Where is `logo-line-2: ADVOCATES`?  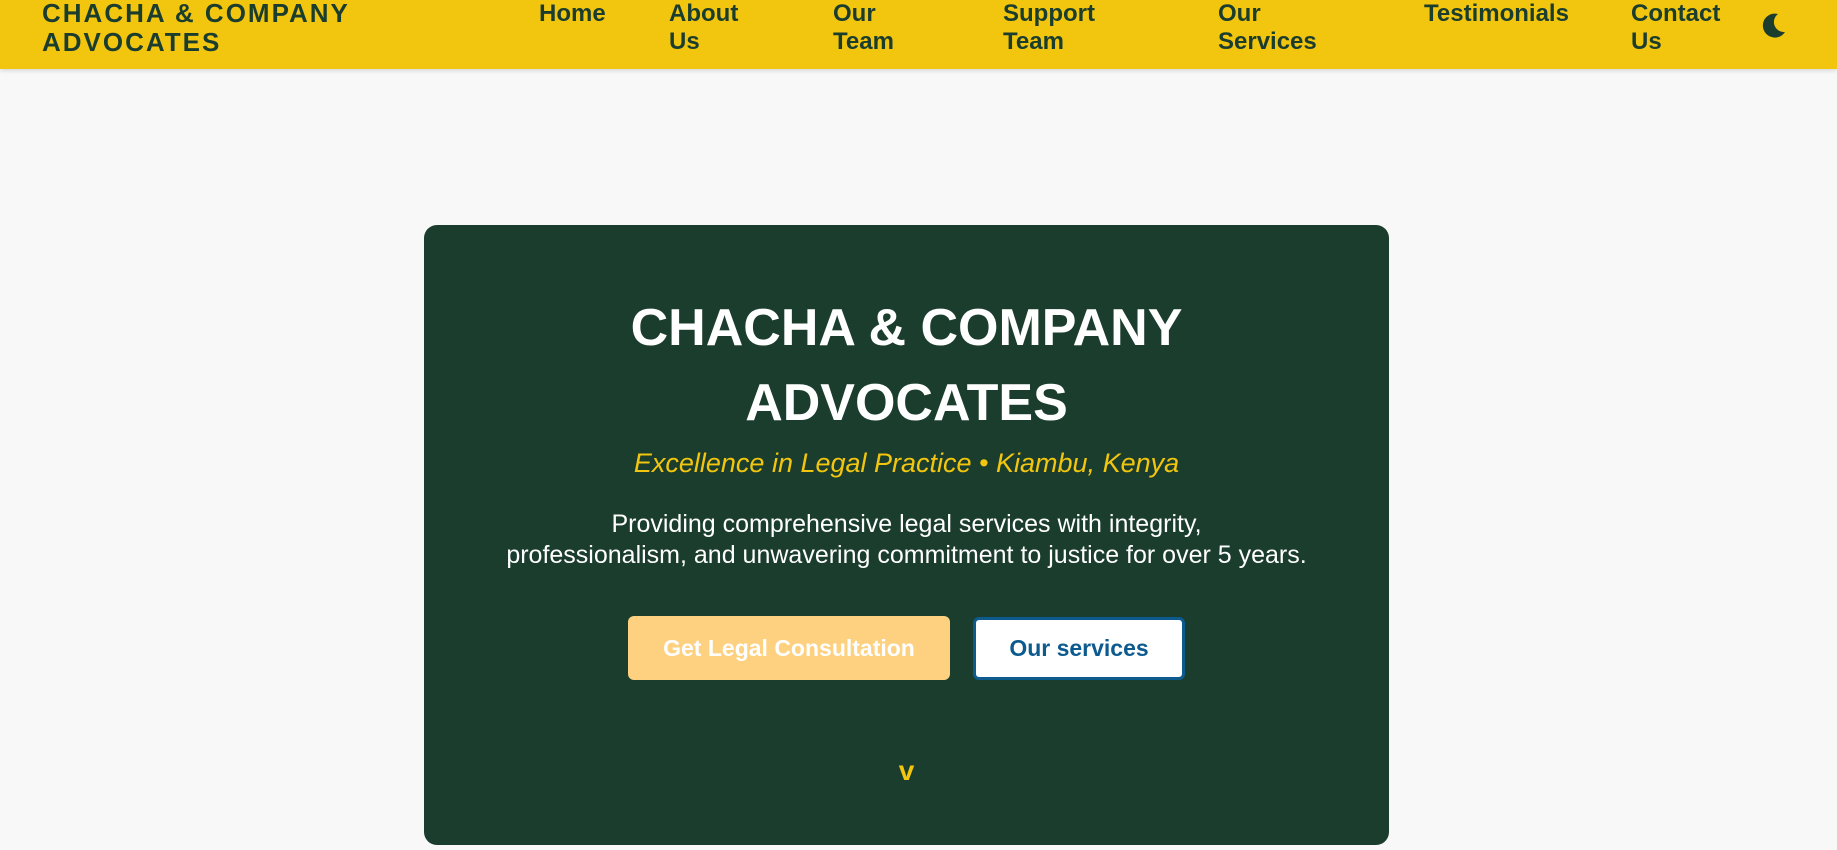 logo-line-2: ADVOCATES is located at coordinates (132, 42).